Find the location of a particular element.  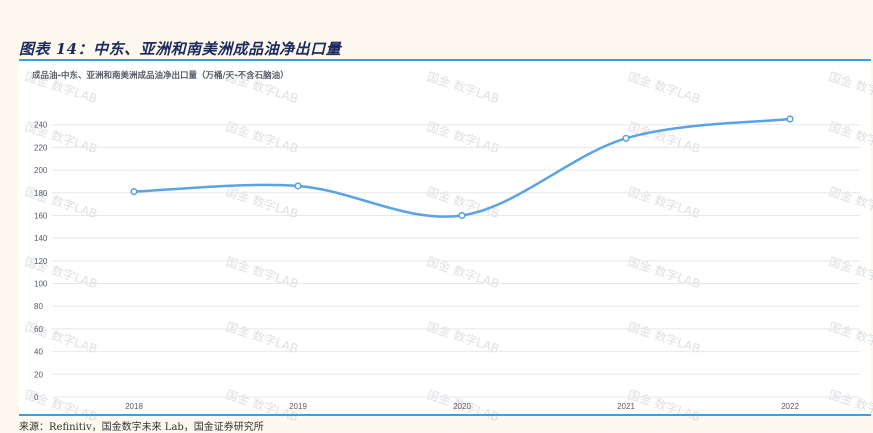

y-tick-label: 140 is located at coordinates (41, 238).